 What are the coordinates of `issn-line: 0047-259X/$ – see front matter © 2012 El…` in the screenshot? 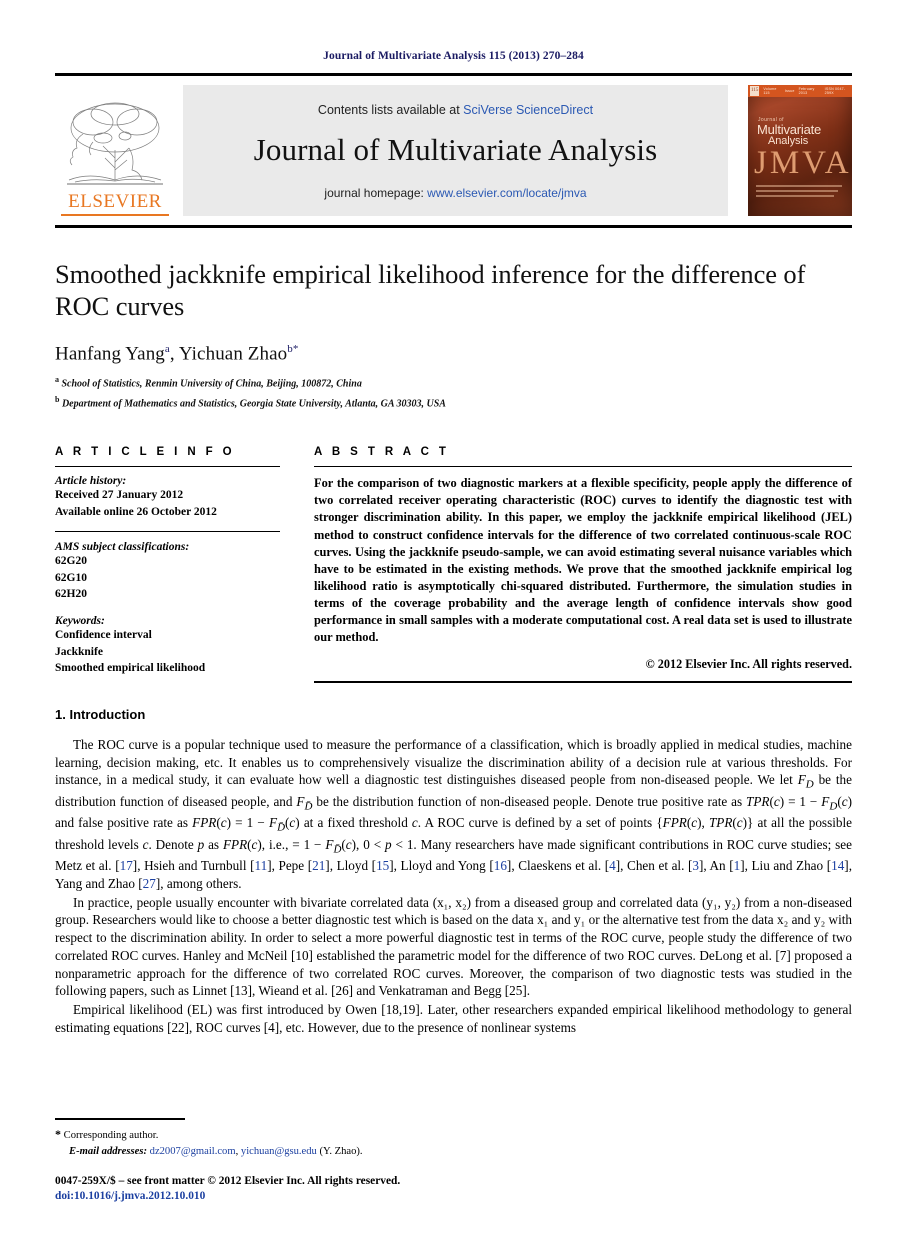 It's located at (228, 1181).